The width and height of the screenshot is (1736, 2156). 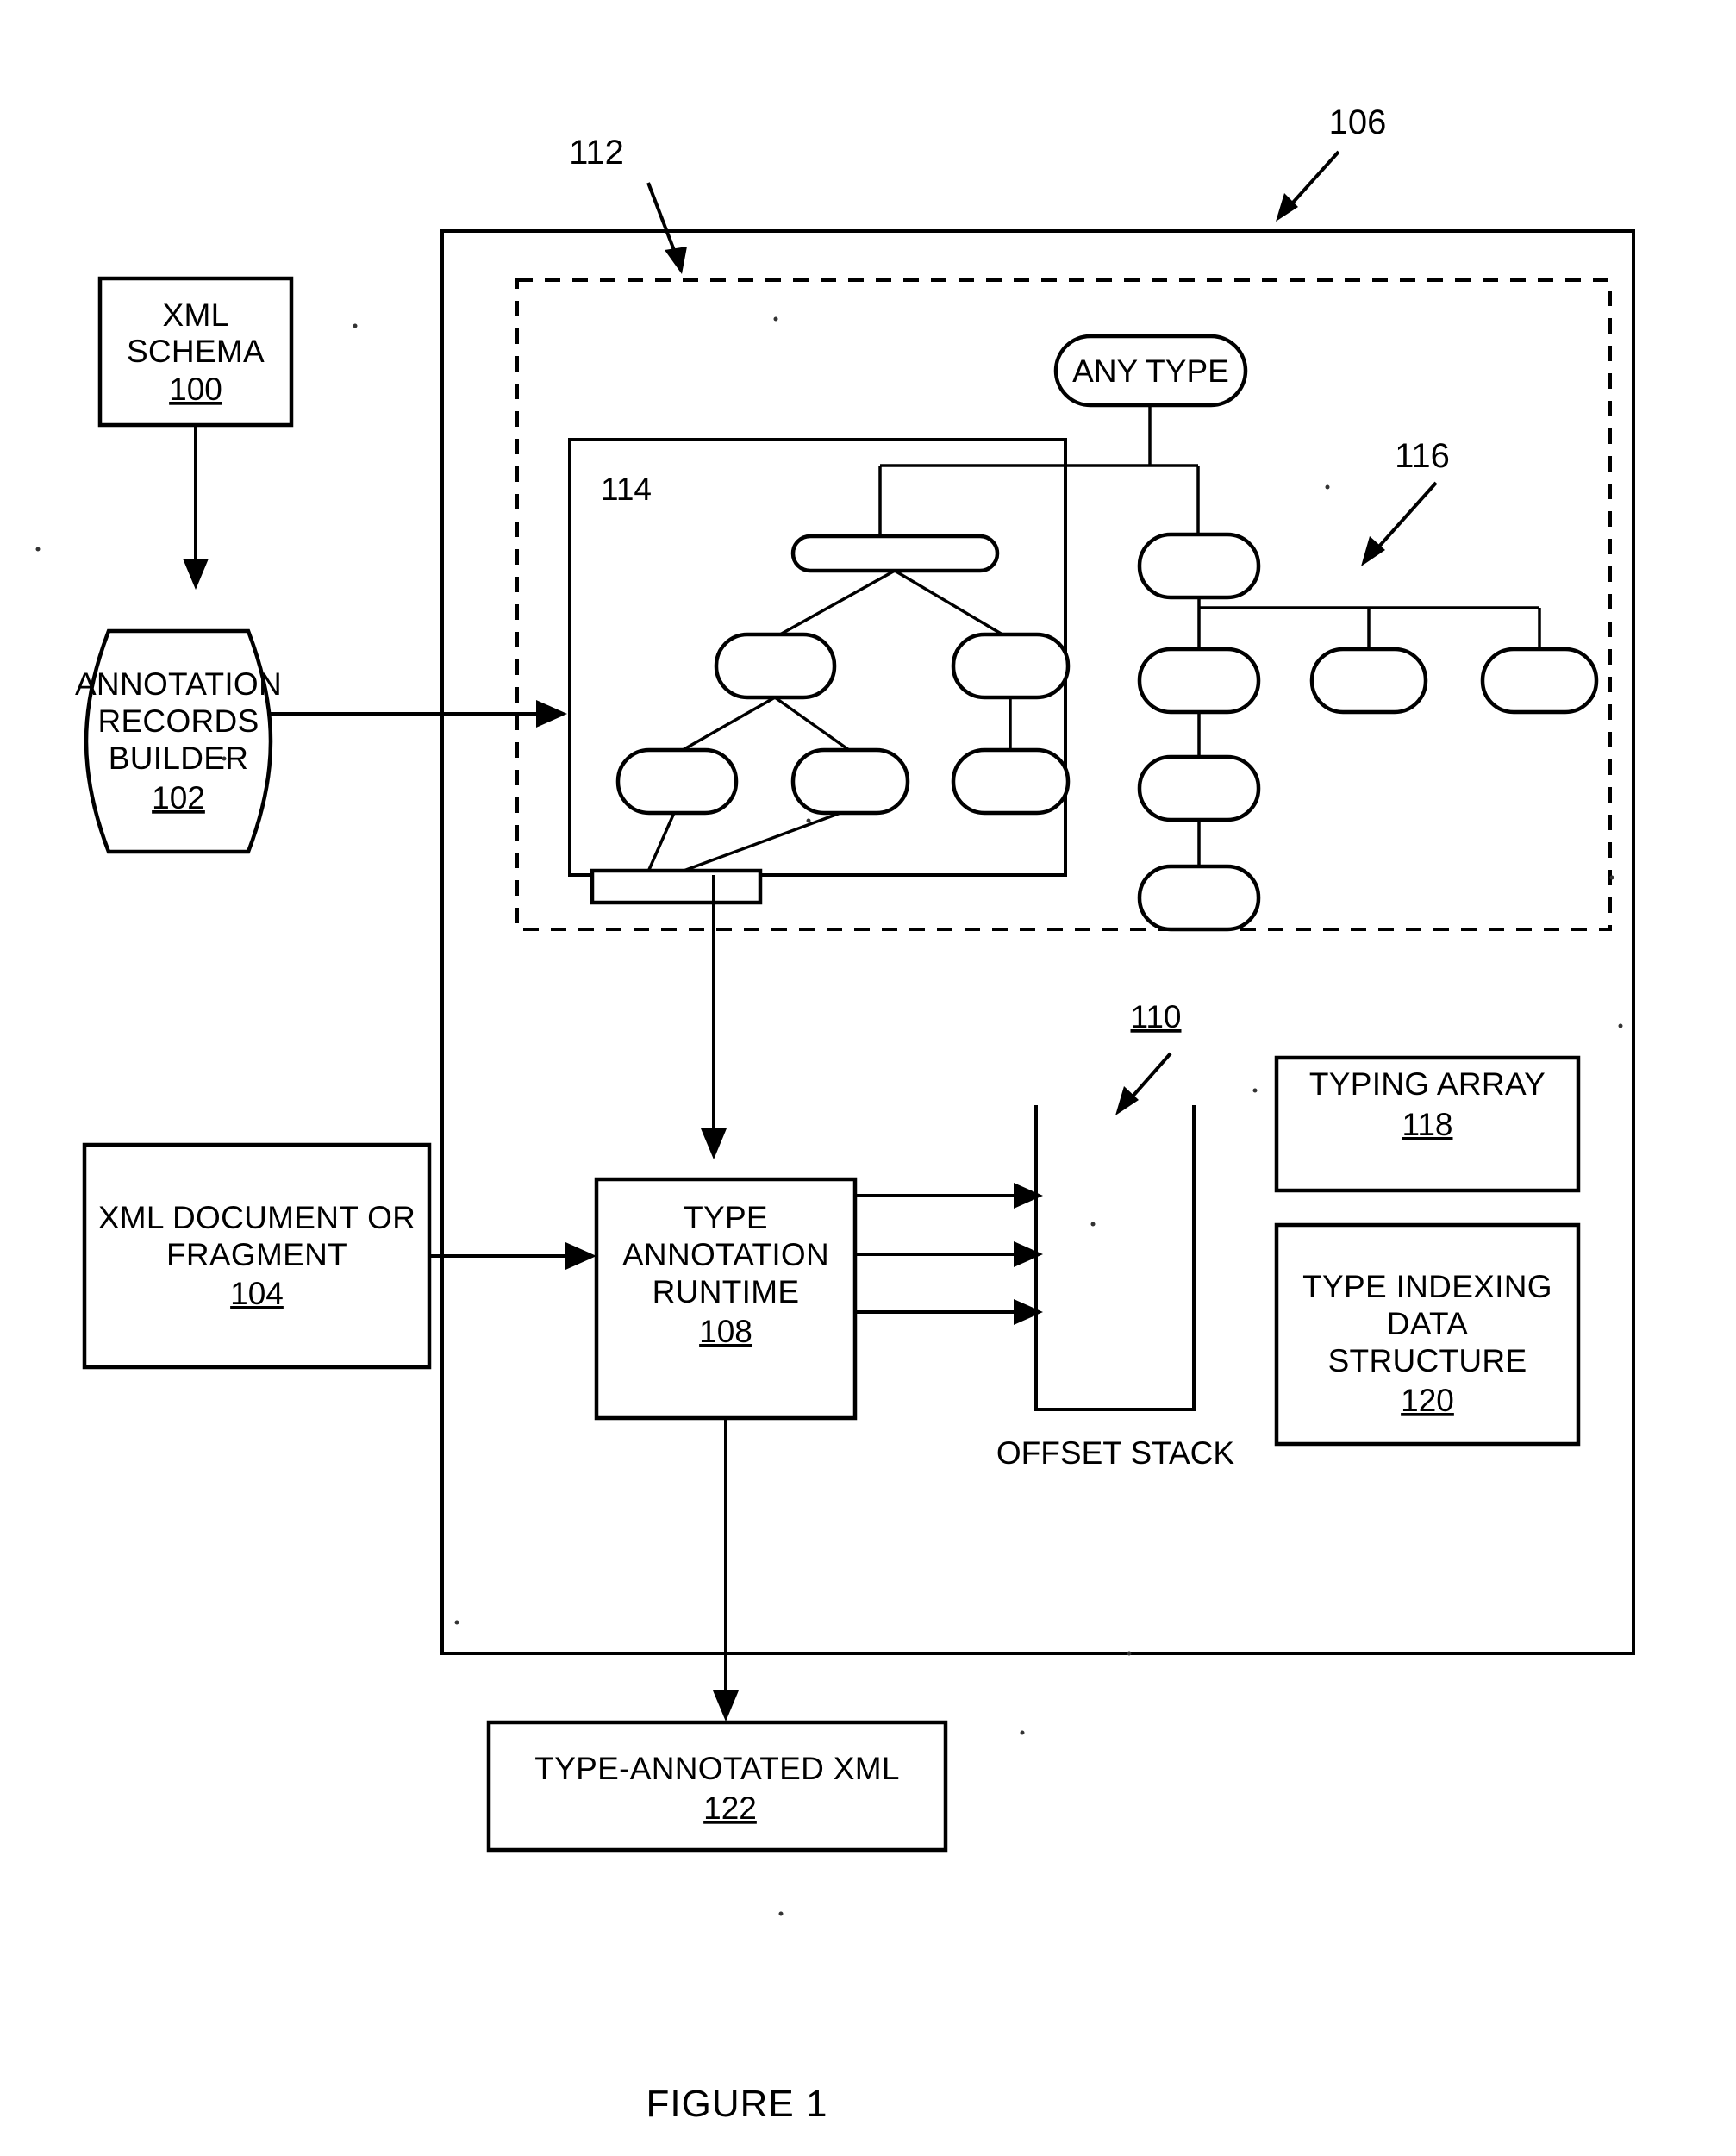 What do you see at coordinates (596, 153) in the screenshot?
I see `callout-112-label: 112` at bounding box center [596, 153].